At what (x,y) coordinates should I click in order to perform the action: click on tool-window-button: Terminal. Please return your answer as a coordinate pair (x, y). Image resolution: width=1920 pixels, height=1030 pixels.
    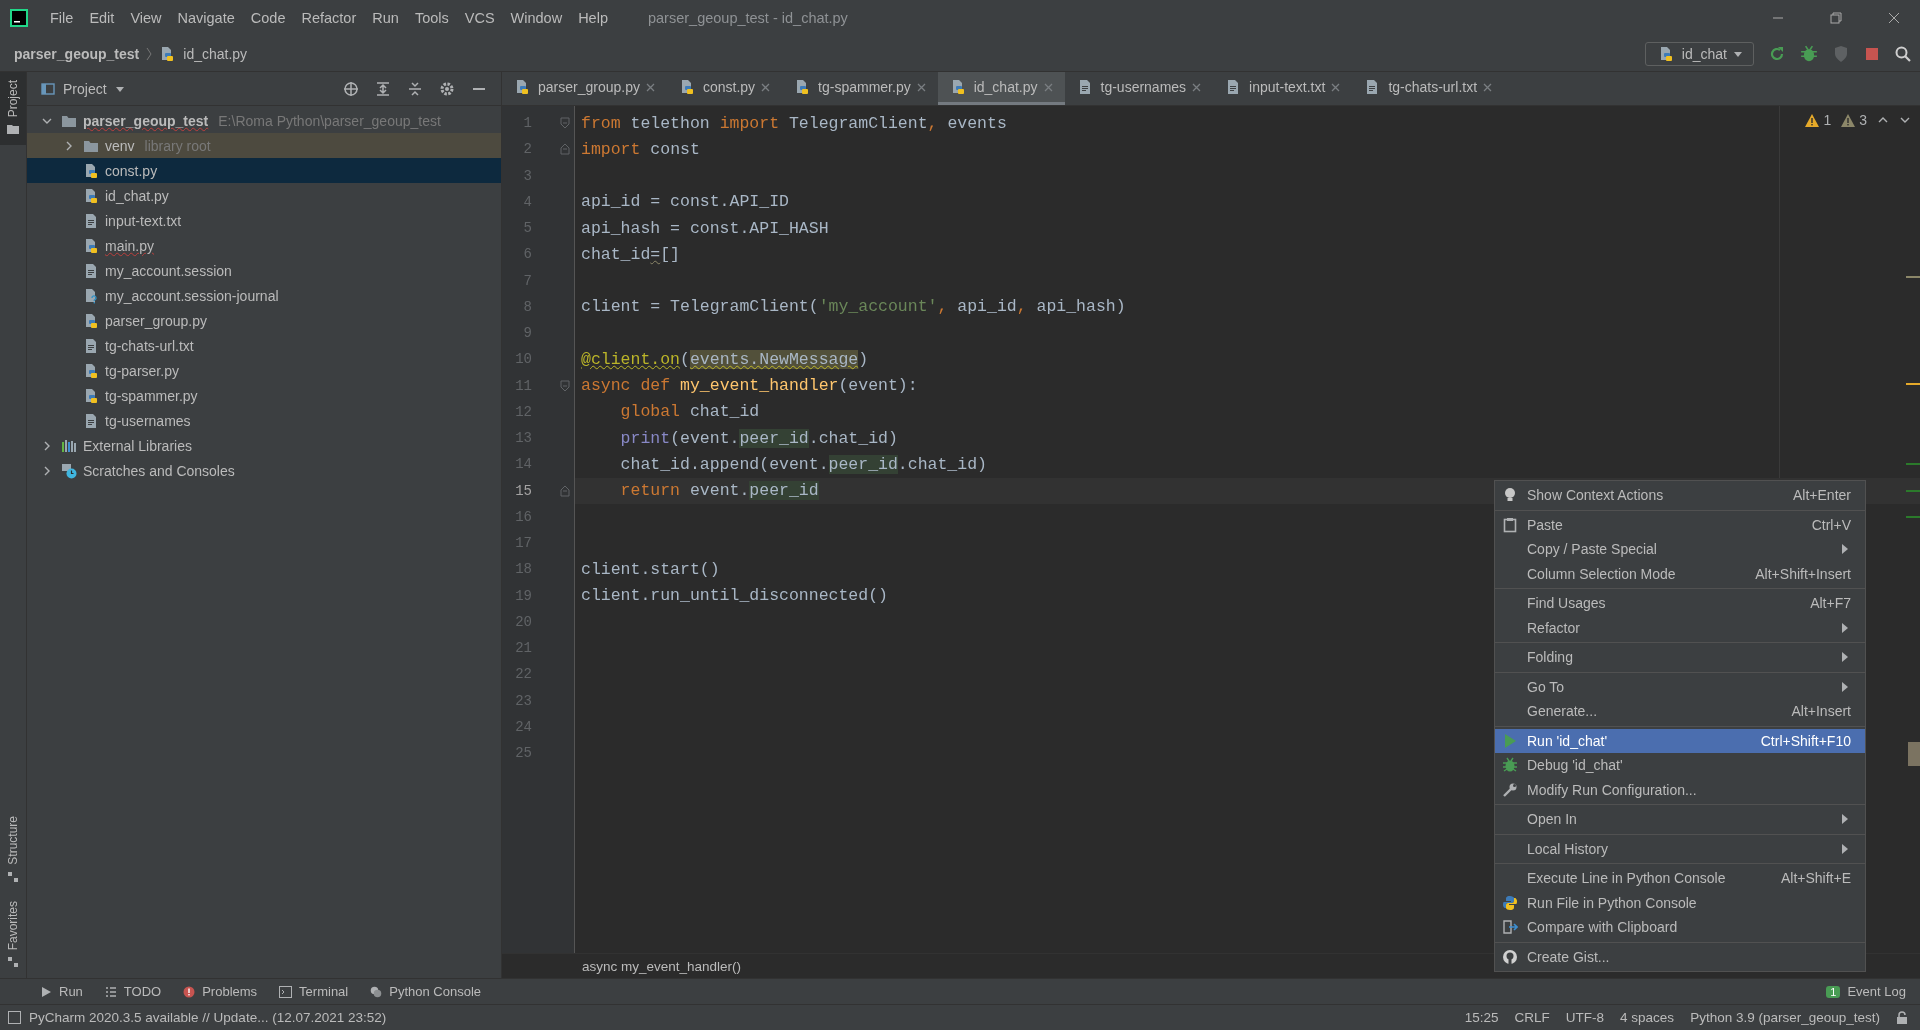
    Looking at the image, I should click on (314, 991).